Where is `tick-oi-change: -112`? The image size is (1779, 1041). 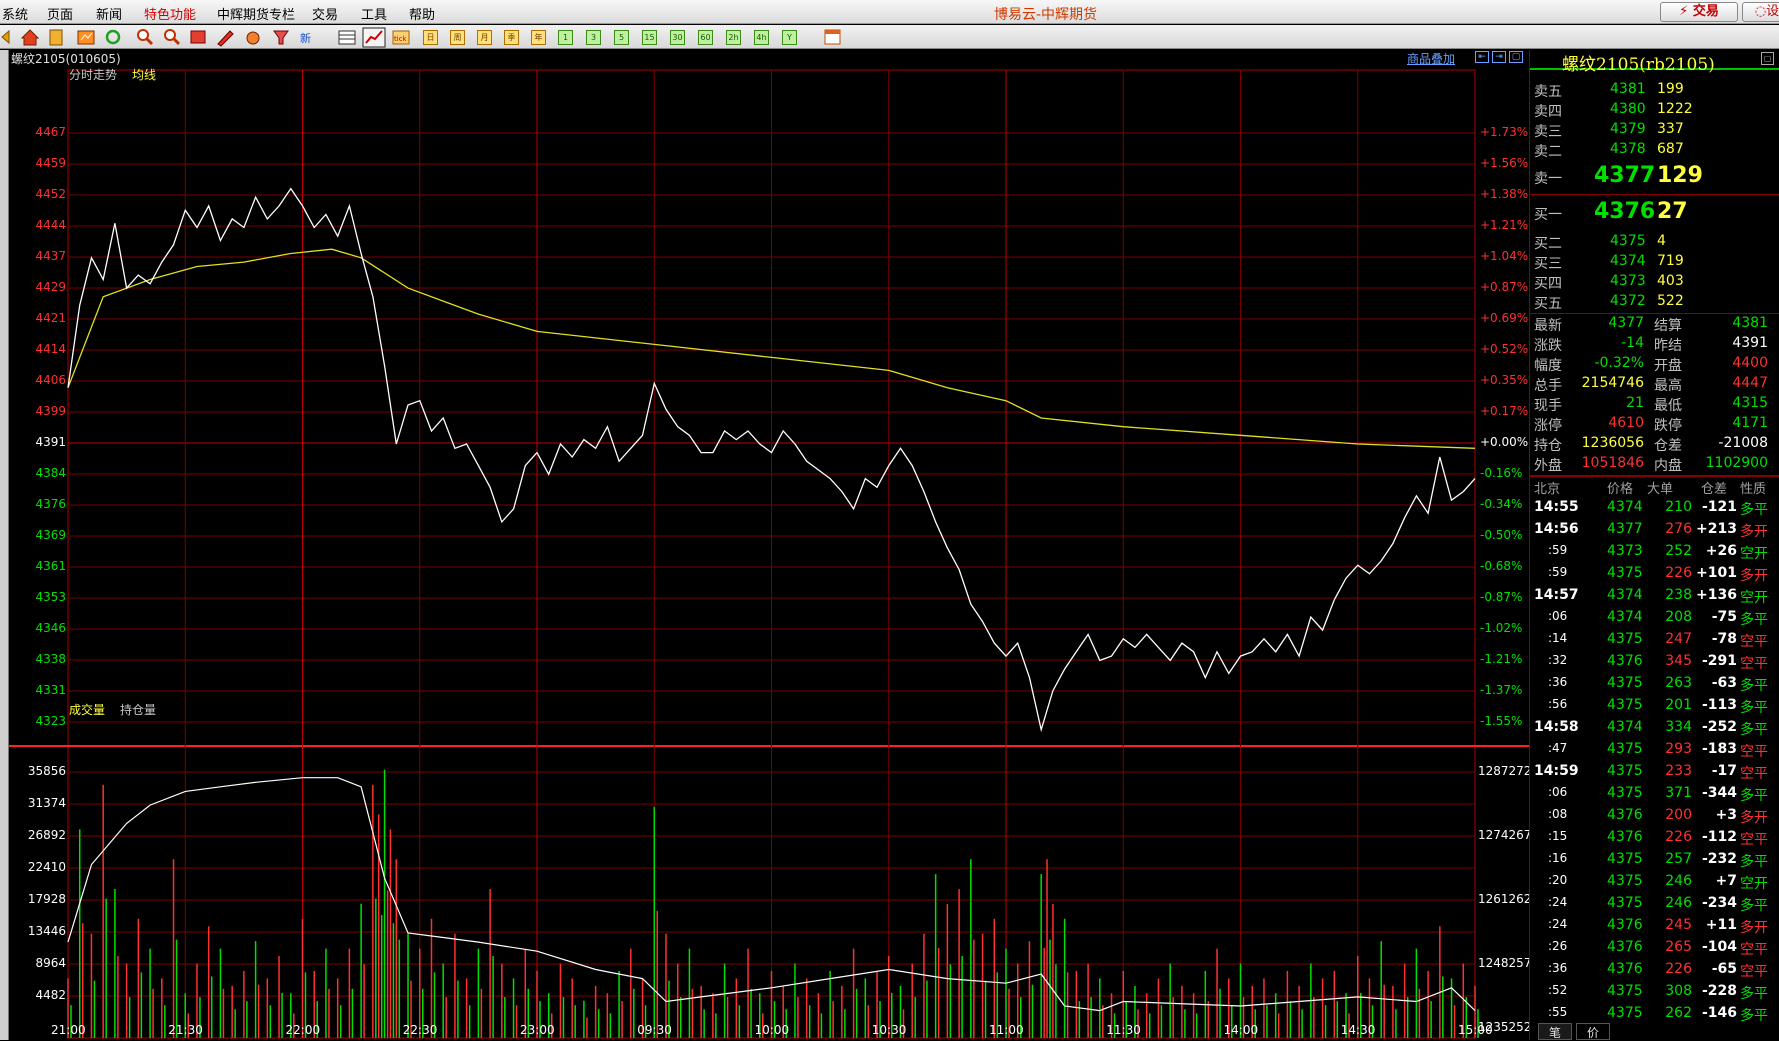
tick-oi-change: -112 is located at coordinates (1719, 837).